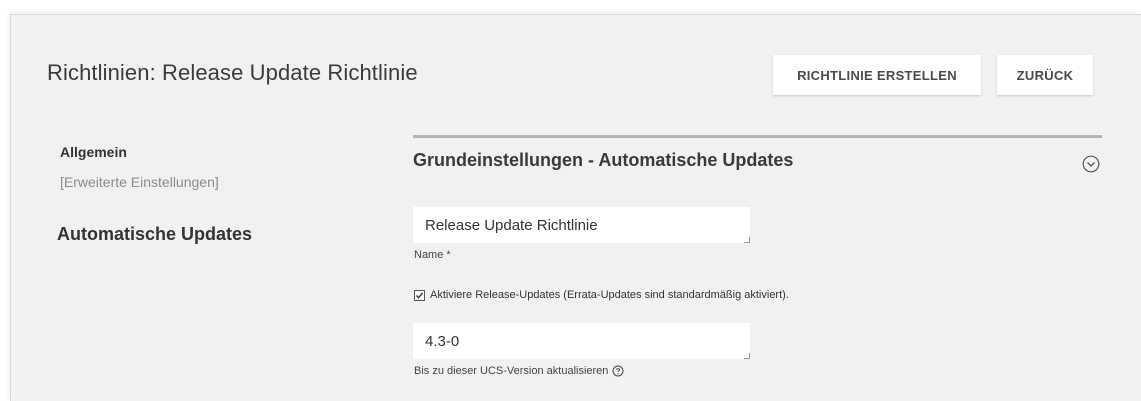 The height and width of the screenshot is (401, 1141). I want to click on checkmark-icon, so click(420, 295).